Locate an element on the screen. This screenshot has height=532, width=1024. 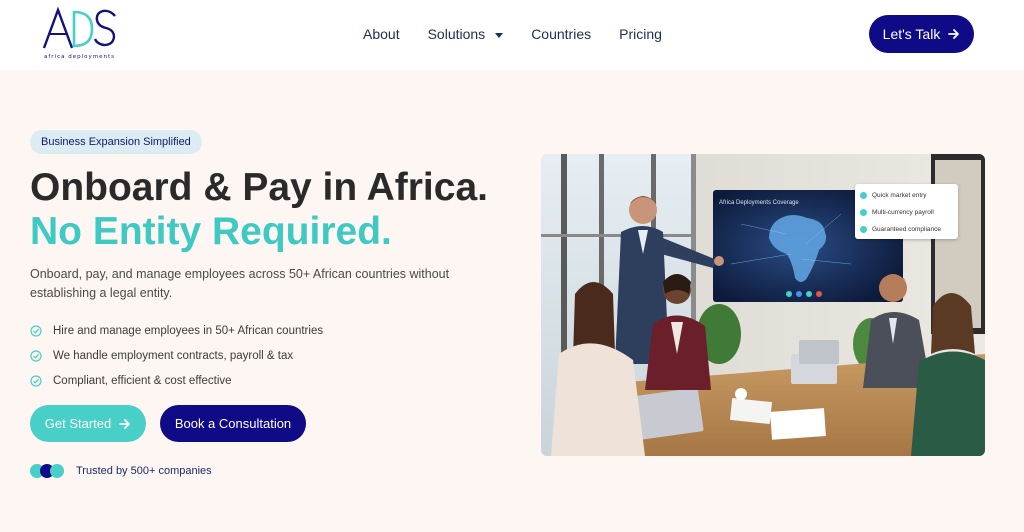
nav-pricing-label: Pricing is located at coordinates (640, 34).